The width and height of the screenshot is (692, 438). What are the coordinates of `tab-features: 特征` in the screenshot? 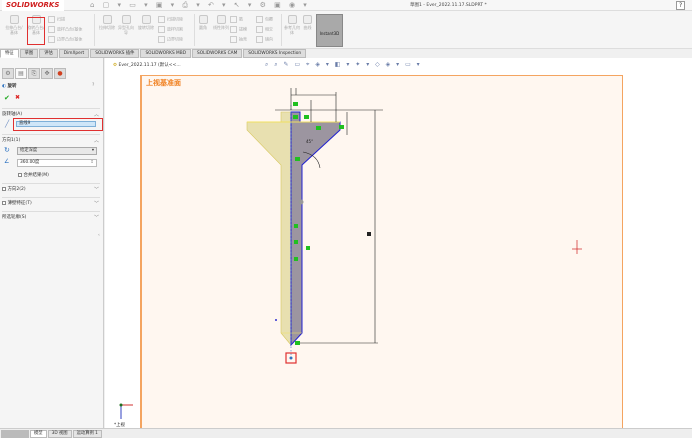 It's located at (9, 53).